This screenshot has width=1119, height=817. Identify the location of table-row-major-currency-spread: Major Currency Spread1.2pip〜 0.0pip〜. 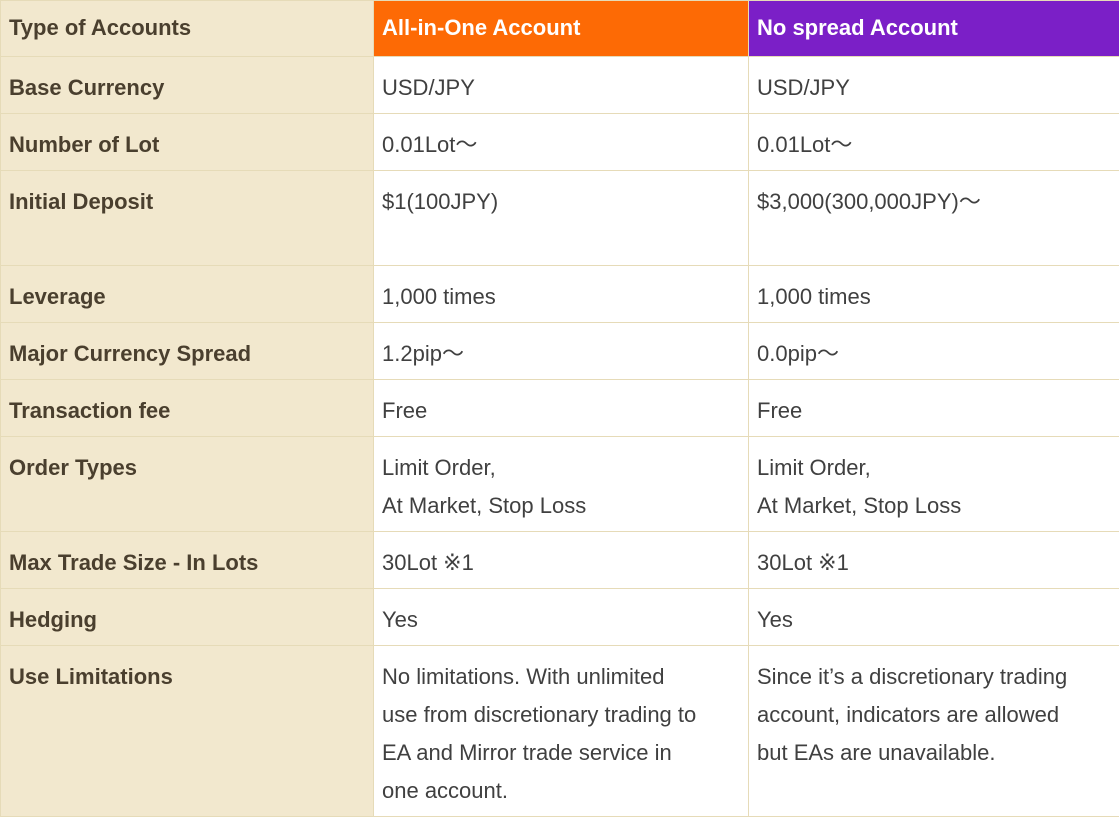
(560, 351).